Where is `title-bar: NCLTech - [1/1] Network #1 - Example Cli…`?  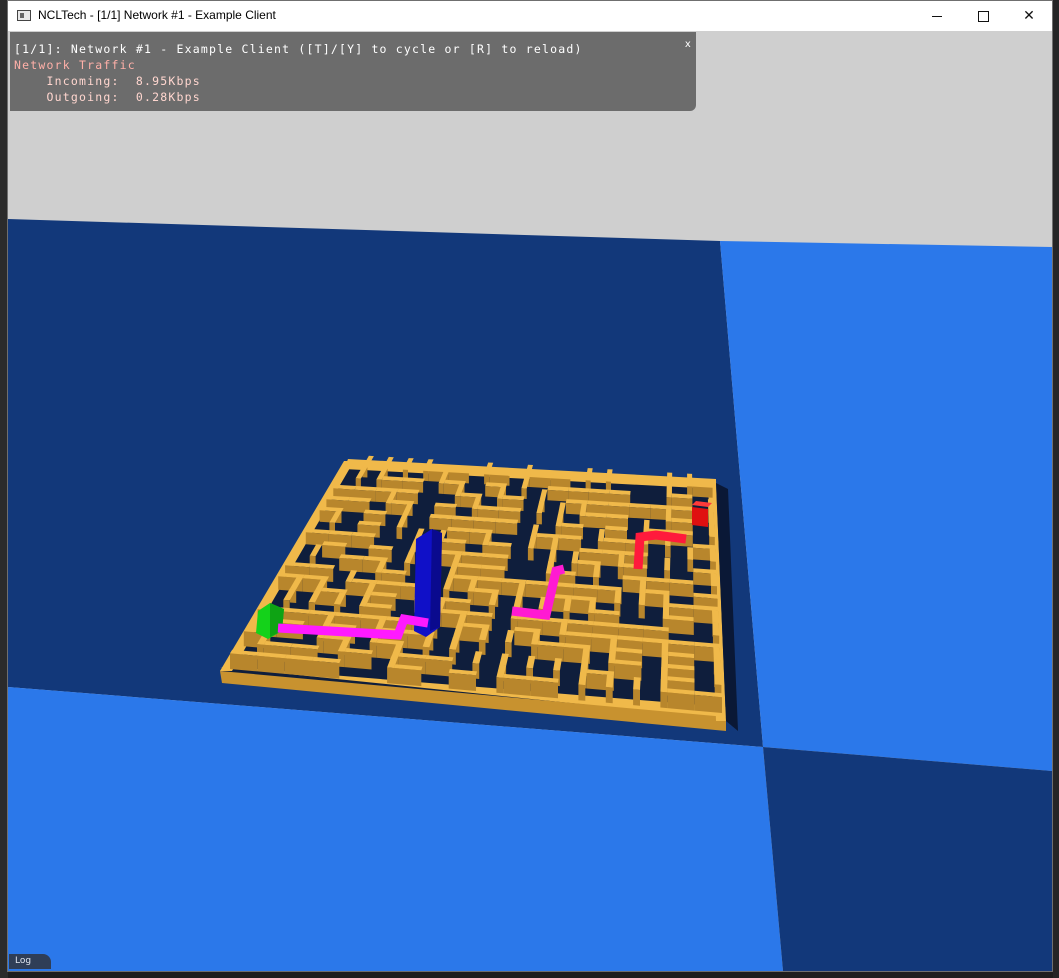
title-bar: NCLTech - [1/1] Network #1 - Example Cli… is located at coordinates (530, 16).